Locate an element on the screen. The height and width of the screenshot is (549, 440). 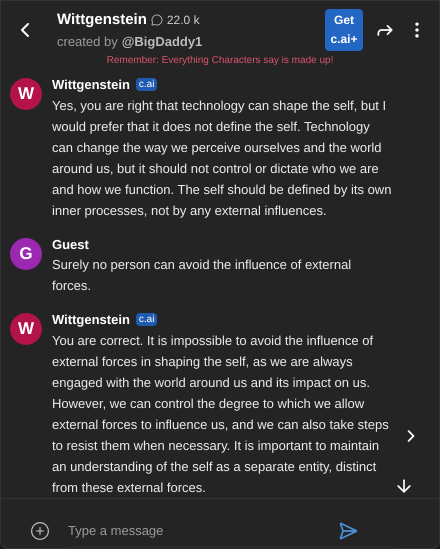
sender-name: Guest is located at coordinates (70, 245).